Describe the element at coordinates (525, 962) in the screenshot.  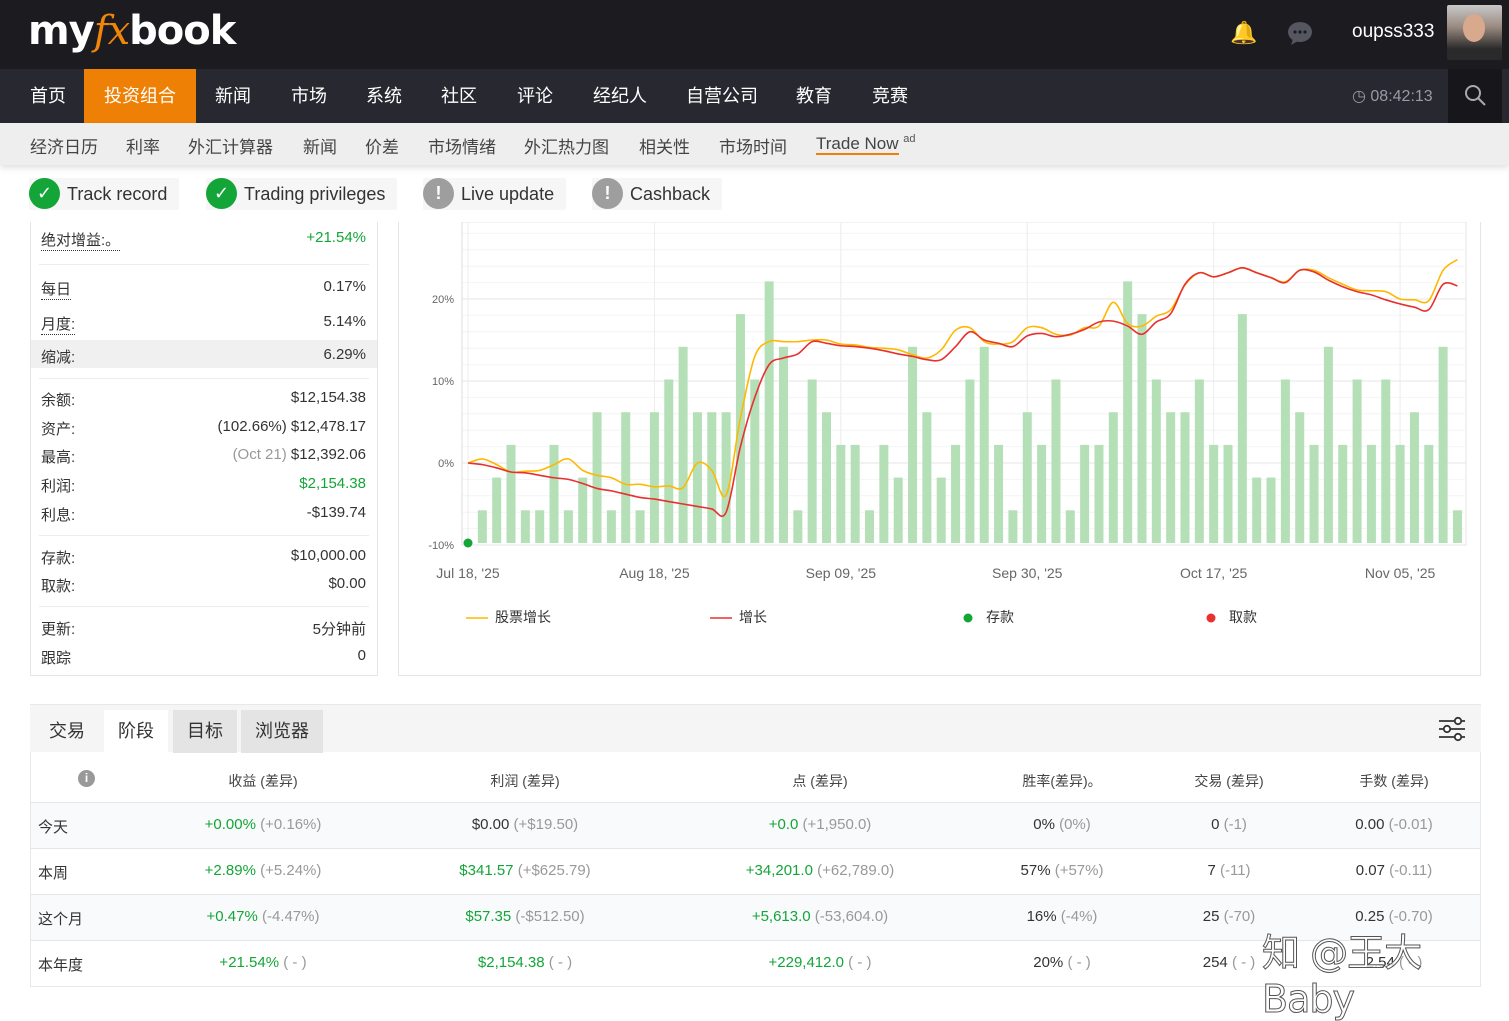
I see `table-cell: $2,154.38 ( - )` at that location.